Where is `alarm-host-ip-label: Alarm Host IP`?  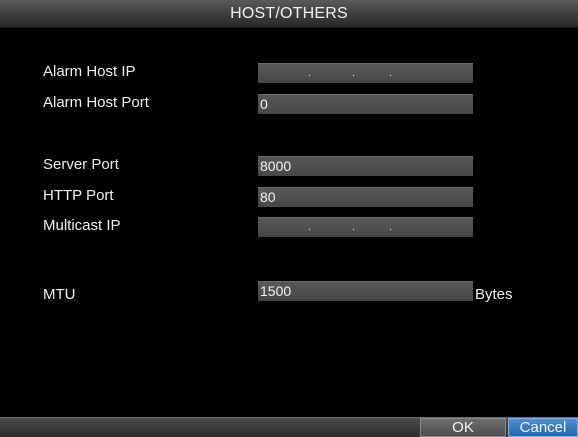 alarm-host-ip-label: Alarm Host IP is located at coordinates (89, 71).